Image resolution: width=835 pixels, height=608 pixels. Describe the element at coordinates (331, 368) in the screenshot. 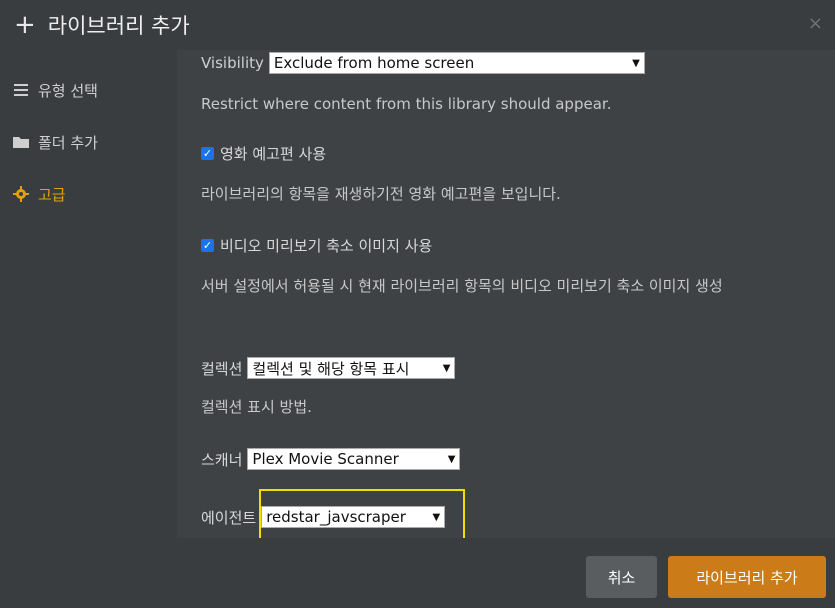

I see `collections-value: 컬렉션 및 해당 항목 표시` at that location.